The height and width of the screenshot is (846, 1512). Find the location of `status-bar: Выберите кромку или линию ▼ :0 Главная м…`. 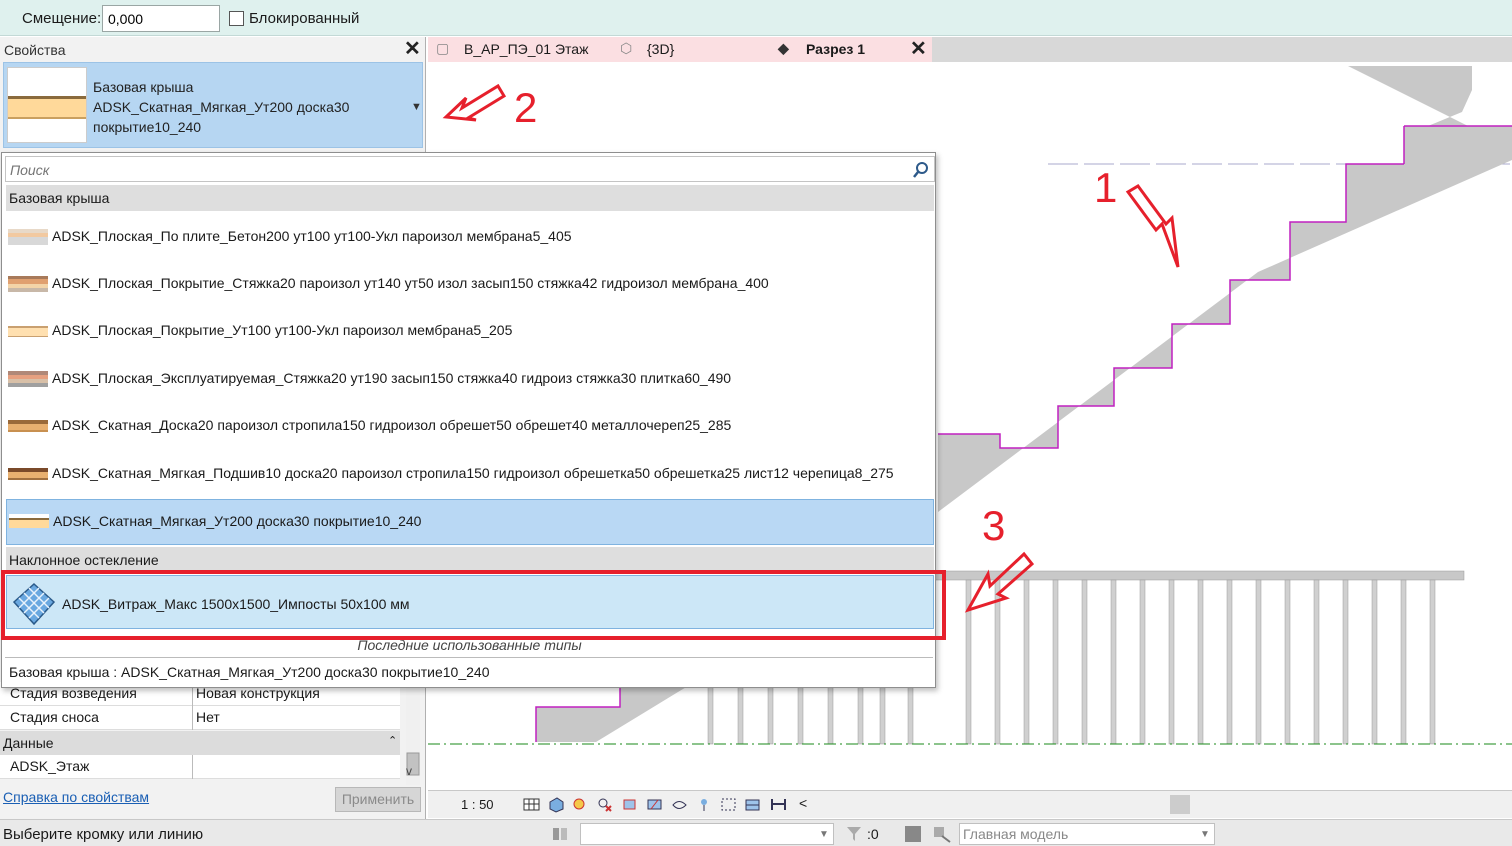

status-bar: Выберите кромку или линию ▼ :0 Главная м… is located at coordinates (756, 832).